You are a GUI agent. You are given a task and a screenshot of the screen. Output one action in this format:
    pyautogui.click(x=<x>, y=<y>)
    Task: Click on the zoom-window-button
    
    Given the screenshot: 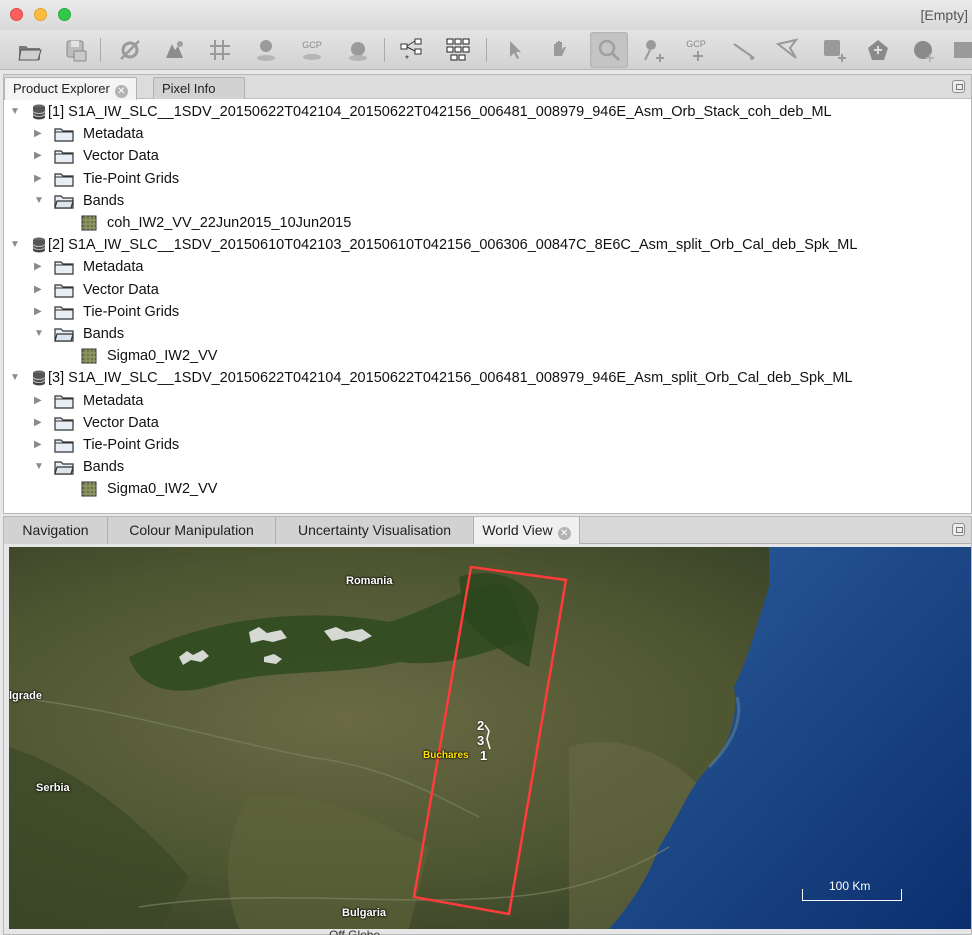 What is the action you would take?
    pyautogui.click(x=64, y=14)
    